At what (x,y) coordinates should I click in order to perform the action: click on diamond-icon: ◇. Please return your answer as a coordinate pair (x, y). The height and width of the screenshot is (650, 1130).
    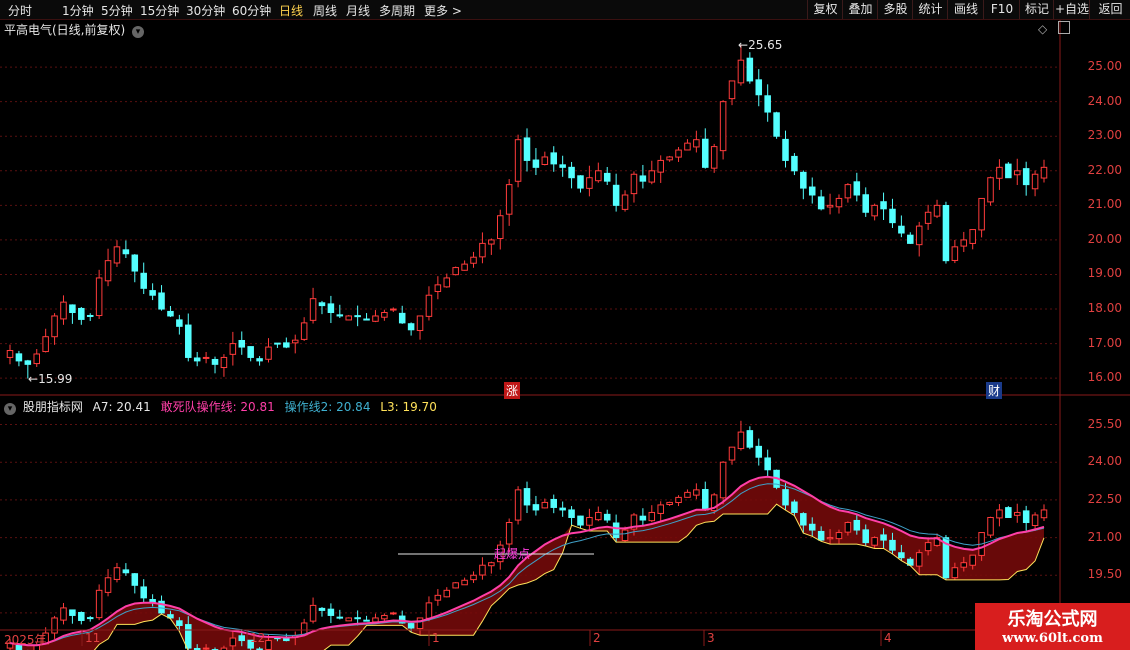
    Looking at the image, I should click on (1042, 29).